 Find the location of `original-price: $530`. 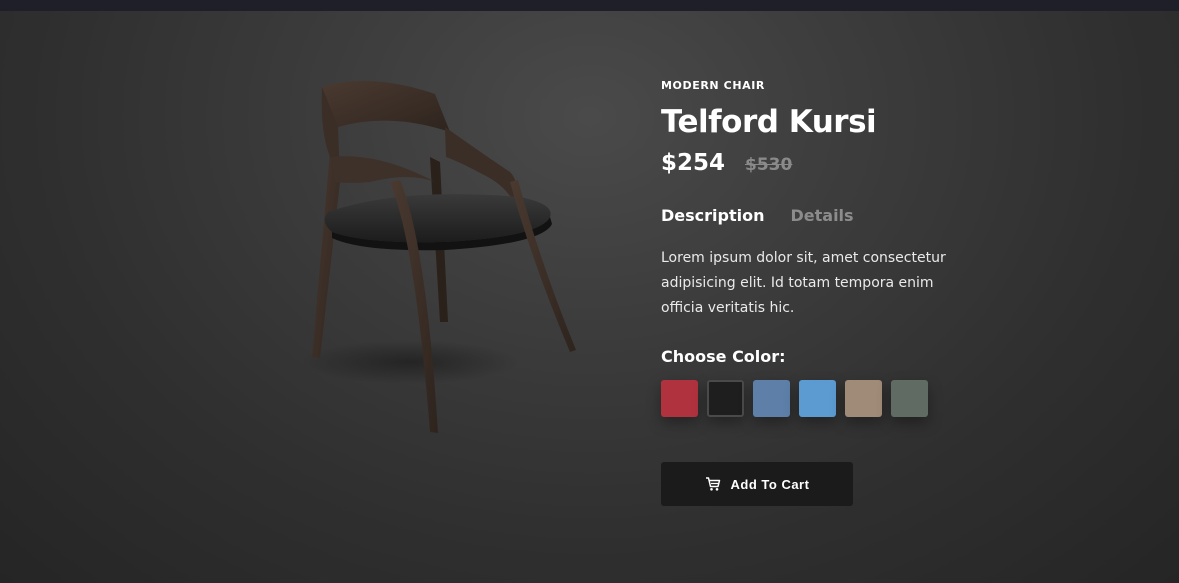

original-price: $530 is located at coordinates (769, 165).